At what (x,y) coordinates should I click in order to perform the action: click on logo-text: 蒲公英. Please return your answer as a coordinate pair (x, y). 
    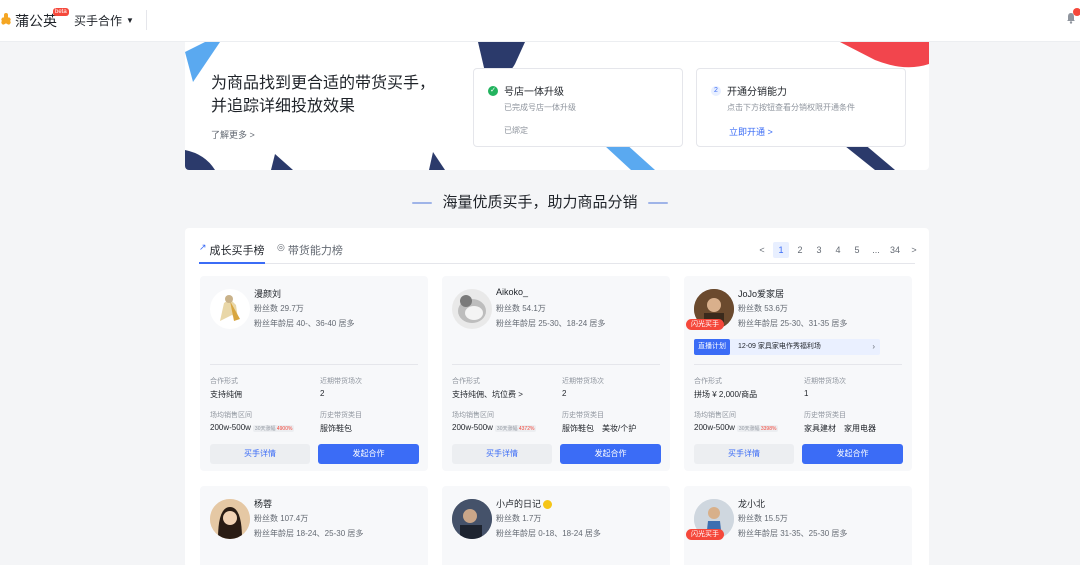
    Looking at the image, I should click on (36, 21).